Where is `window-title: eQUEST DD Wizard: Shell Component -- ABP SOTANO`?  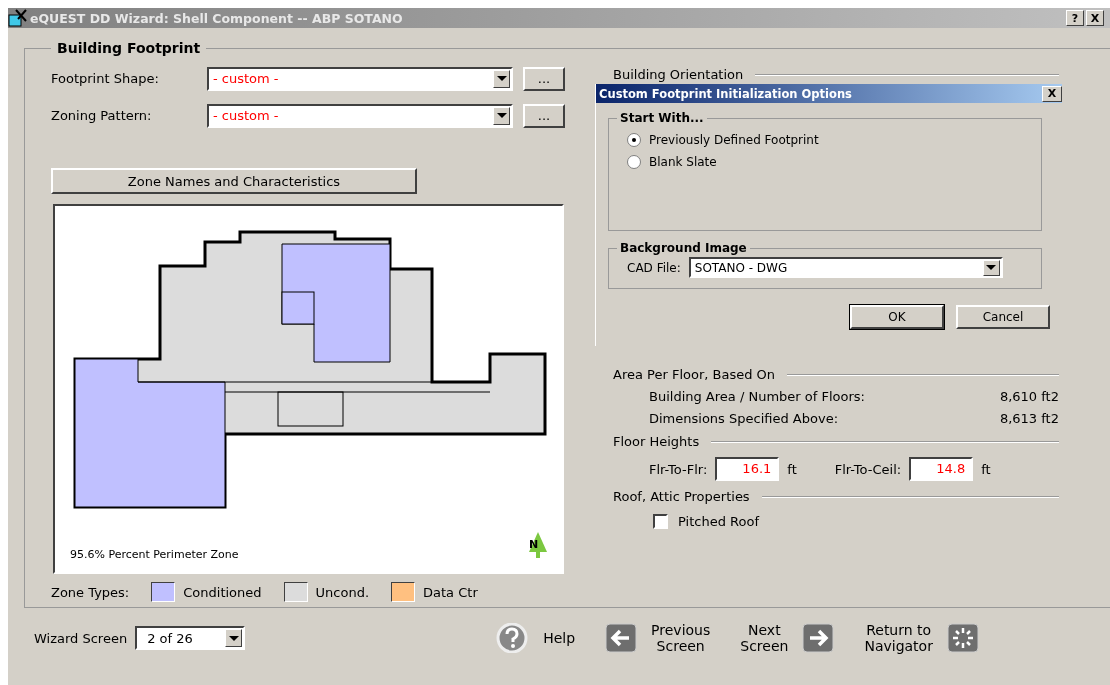
window-title: eQUEST DD Wizard: Shell Component -- ABP SOTANO is located at coordinates (217, 18).